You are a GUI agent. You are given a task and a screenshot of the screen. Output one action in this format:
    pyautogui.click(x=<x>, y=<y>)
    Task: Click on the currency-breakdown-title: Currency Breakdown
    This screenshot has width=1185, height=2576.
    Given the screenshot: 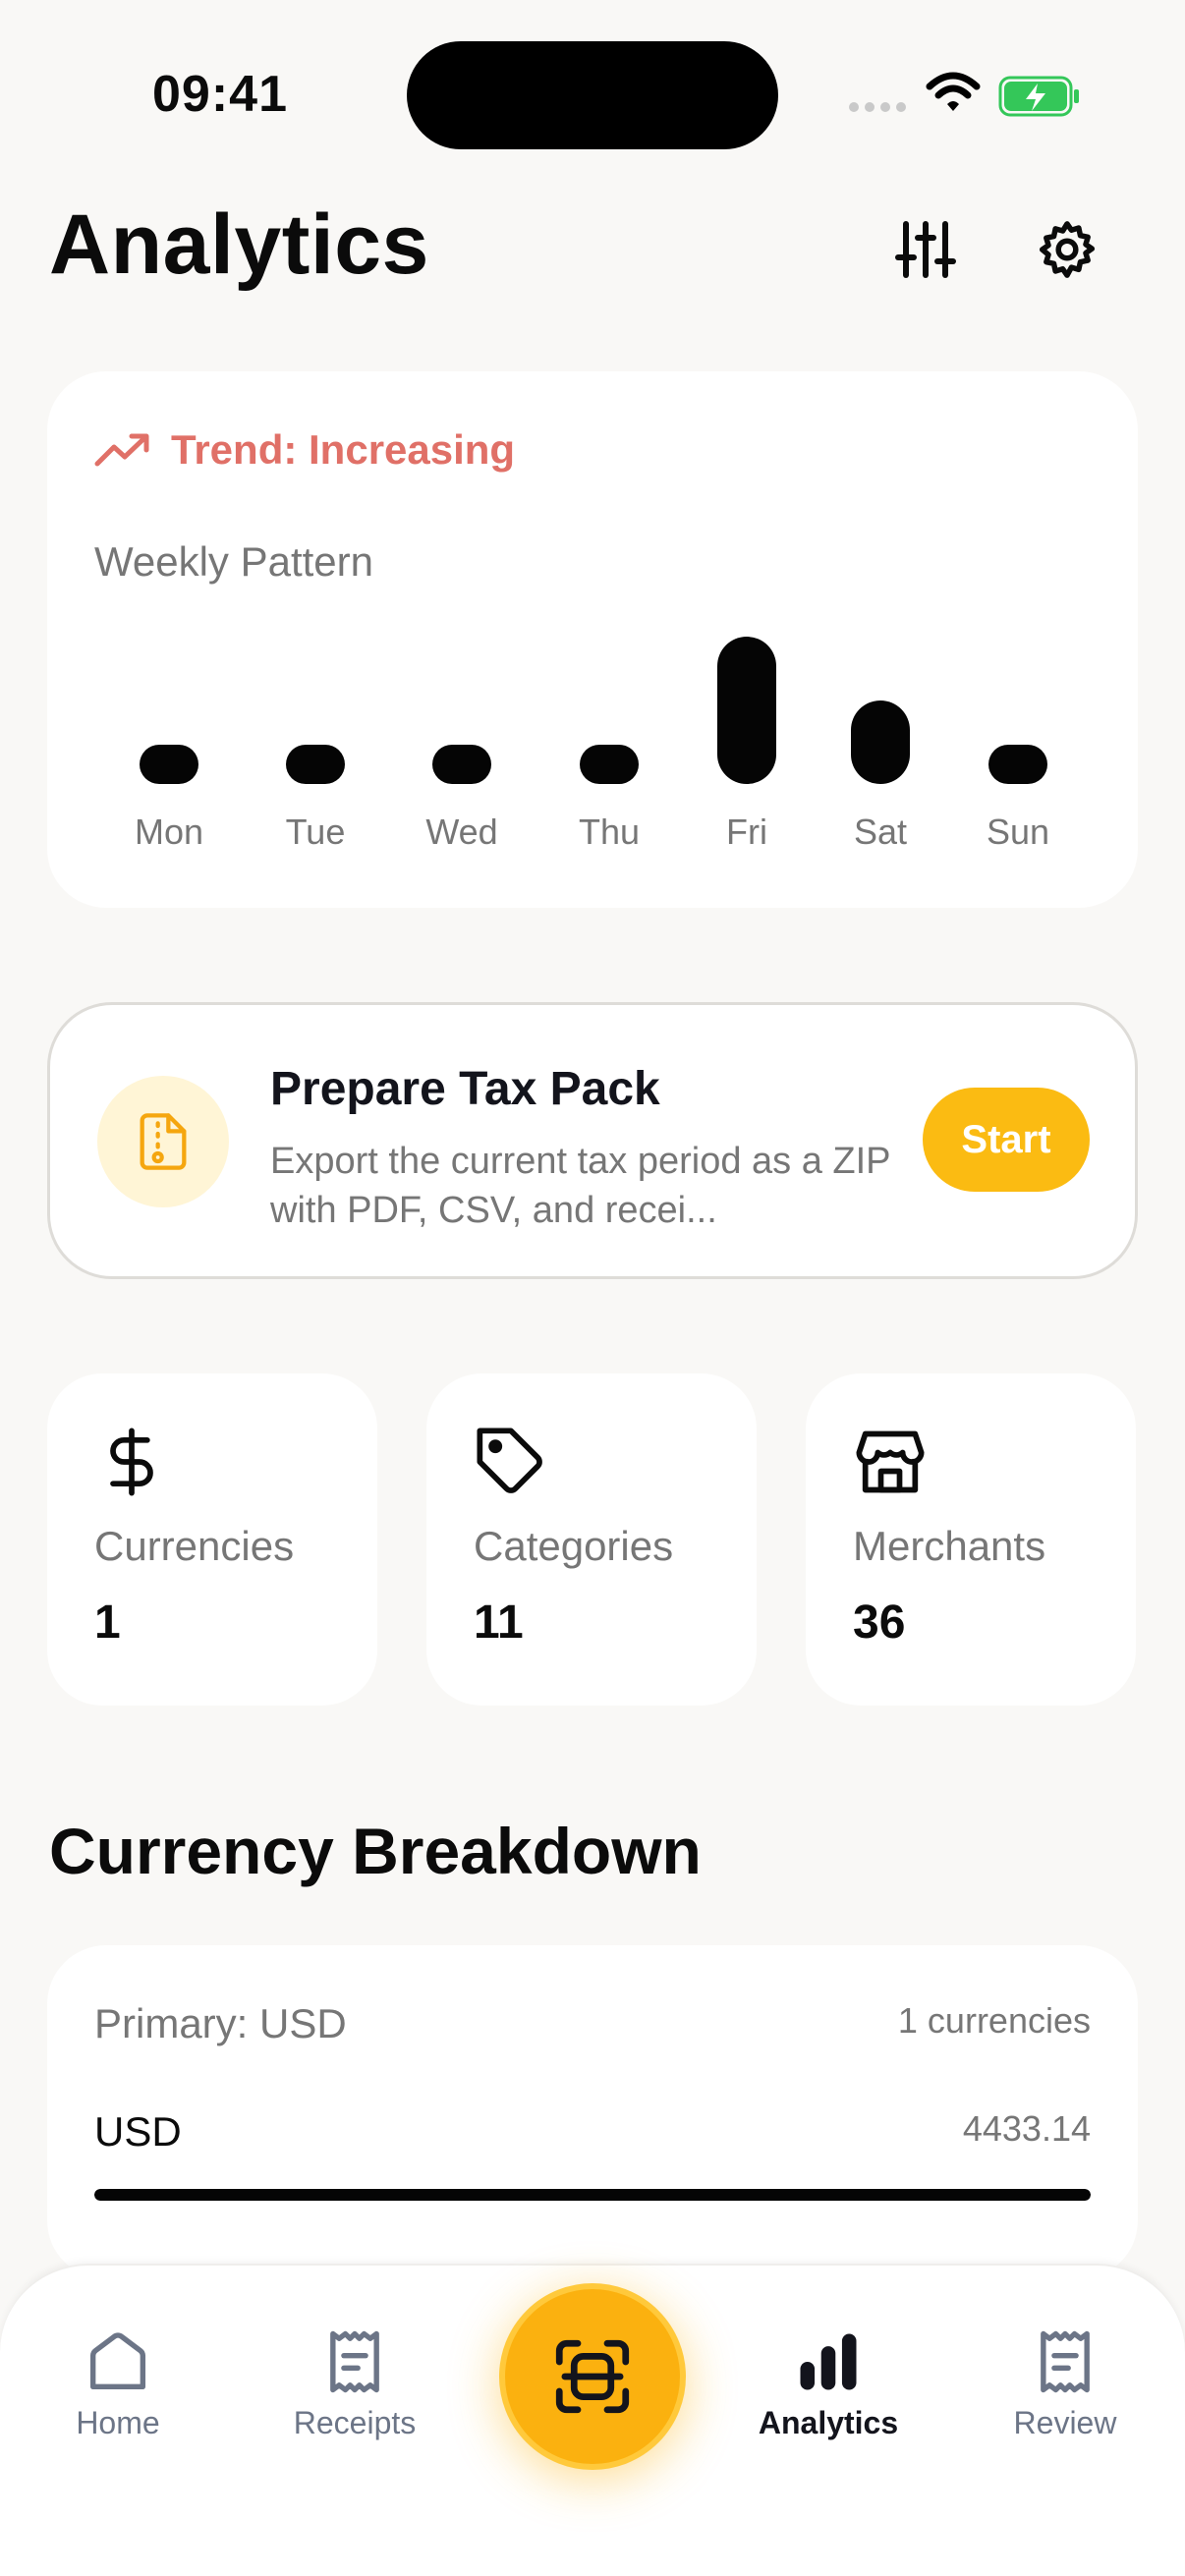 What is the action you would take?
    pyautogui.click(x=376, y=1851)
    